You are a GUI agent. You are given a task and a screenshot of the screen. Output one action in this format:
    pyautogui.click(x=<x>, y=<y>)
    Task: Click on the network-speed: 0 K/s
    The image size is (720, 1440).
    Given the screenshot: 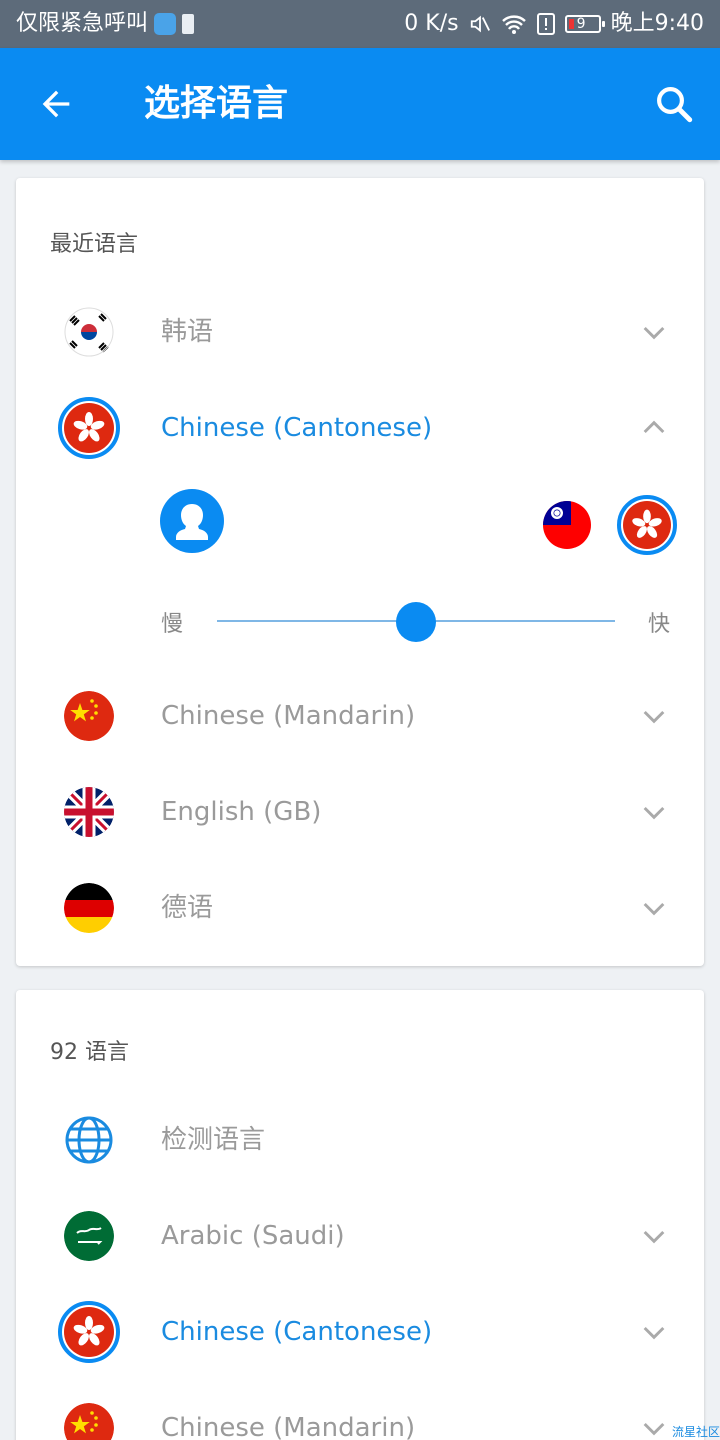 What is the action you would take?
    pyautogui.click(x=431, y=23)
    